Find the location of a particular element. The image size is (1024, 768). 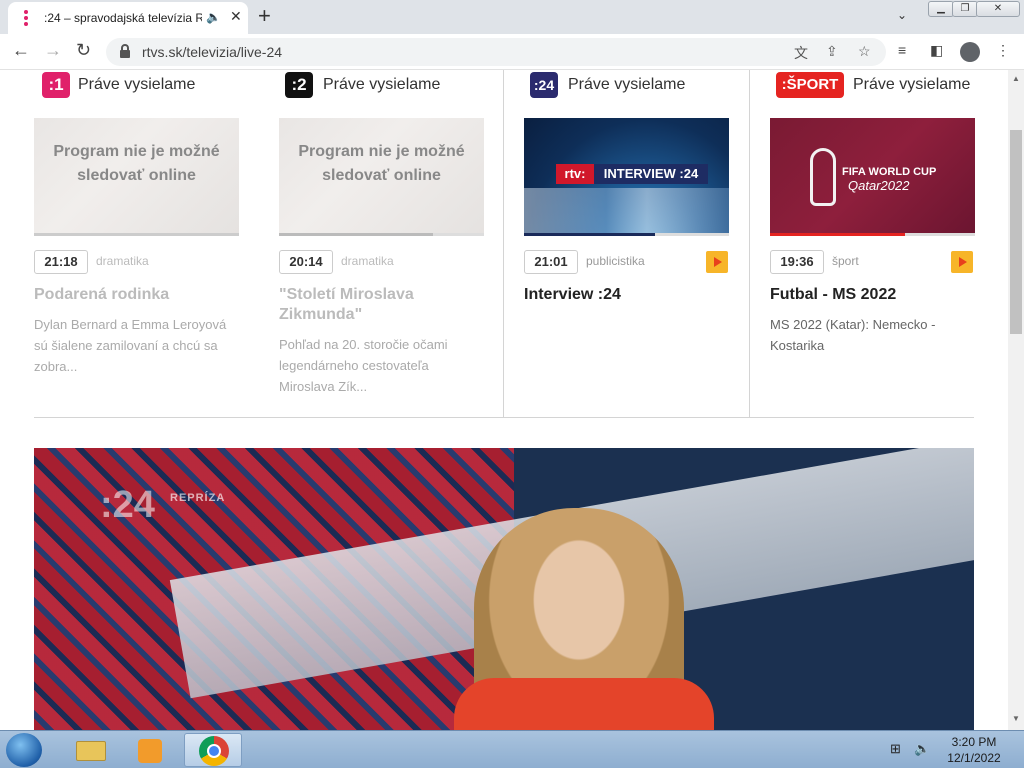

network-icon: ⊞ is located at coordinates (895, 749).